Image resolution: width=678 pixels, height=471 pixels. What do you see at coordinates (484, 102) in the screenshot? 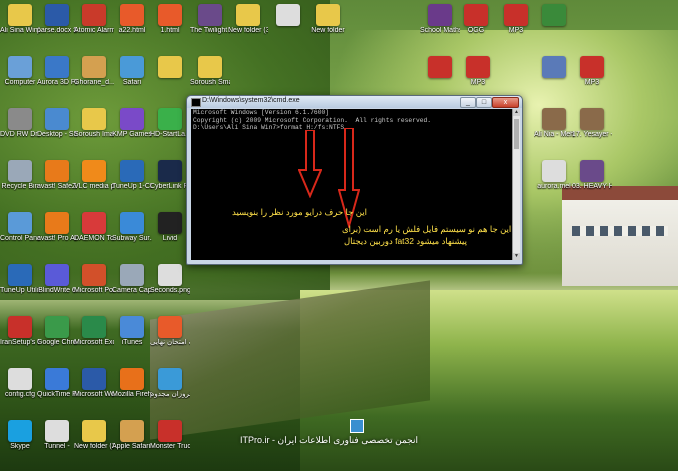
I see `maximize-button: □` at bounding box center [484, 102].